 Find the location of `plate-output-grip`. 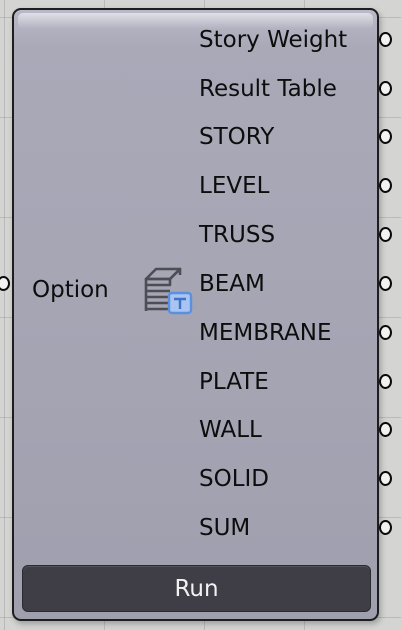

plate-output-grip is located at coordinates (385, 381).